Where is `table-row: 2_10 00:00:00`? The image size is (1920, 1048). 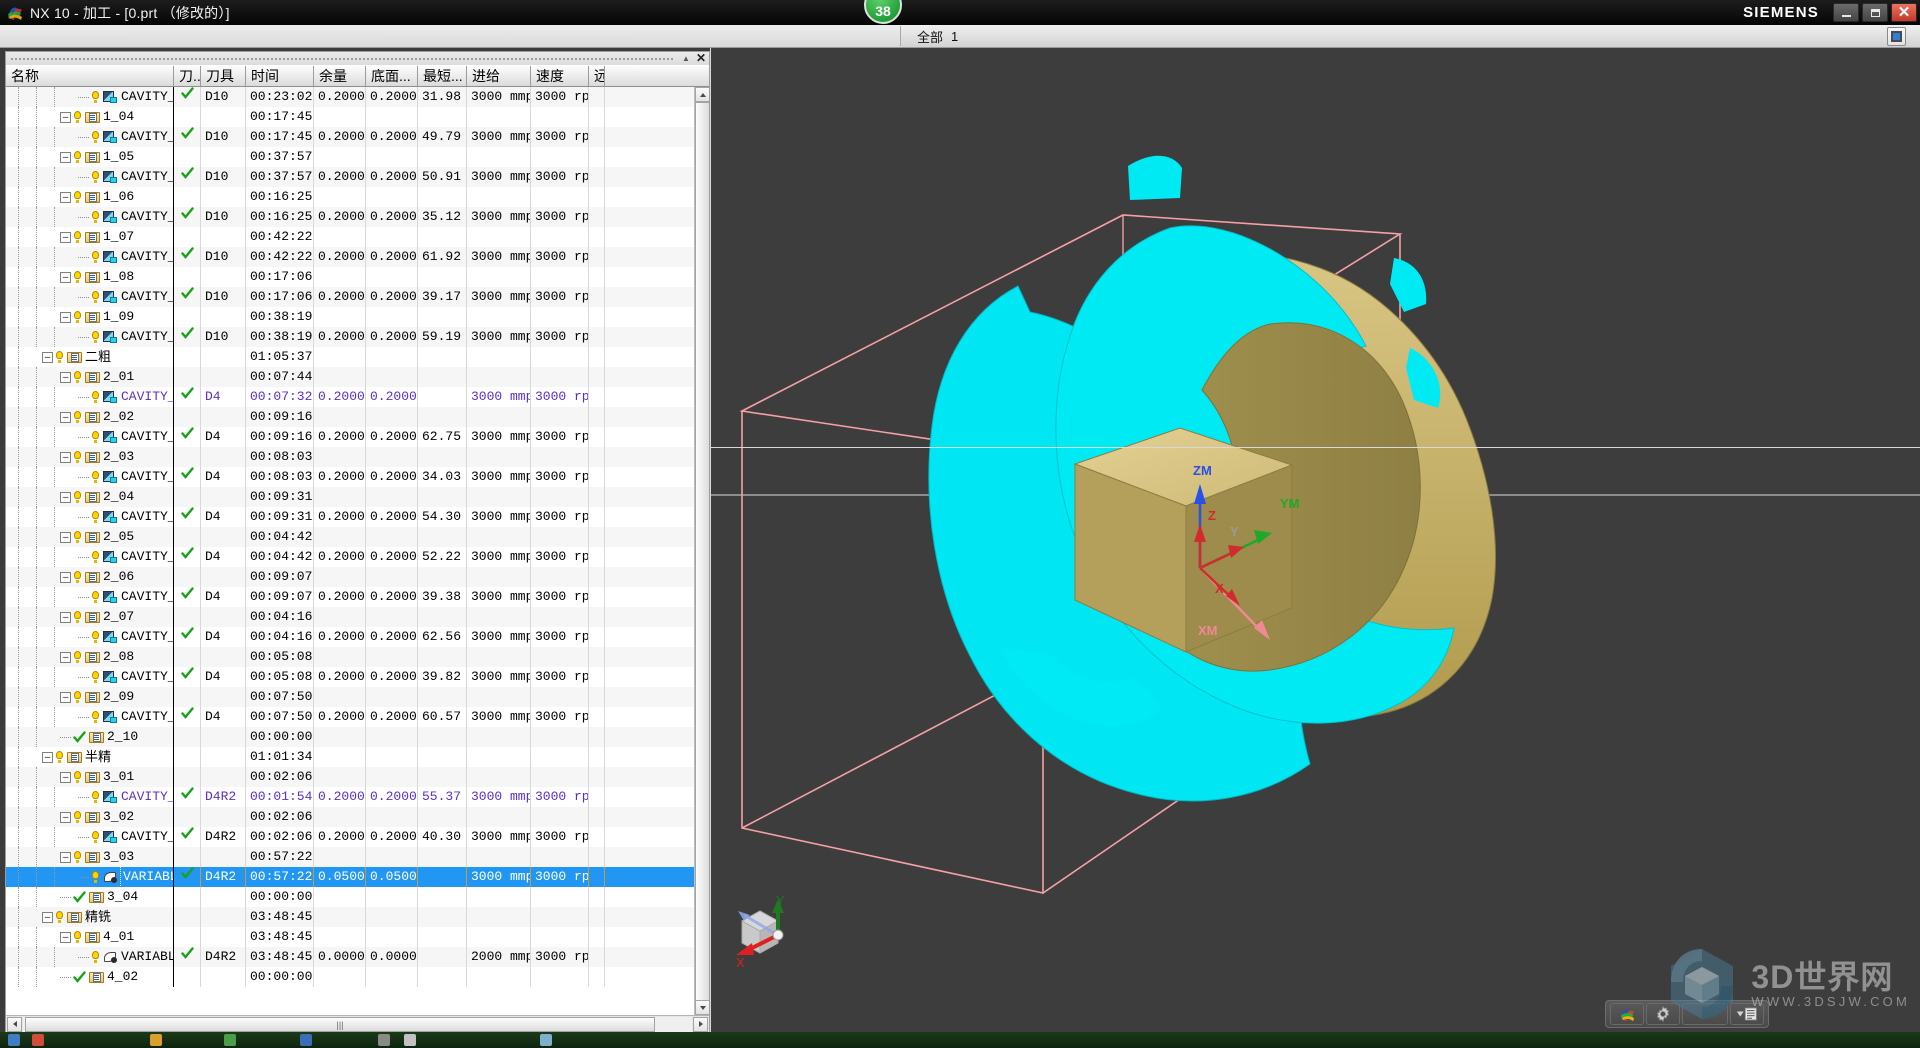
table-row: 2_10 00:00:00 is located at coordinates (357, 737).